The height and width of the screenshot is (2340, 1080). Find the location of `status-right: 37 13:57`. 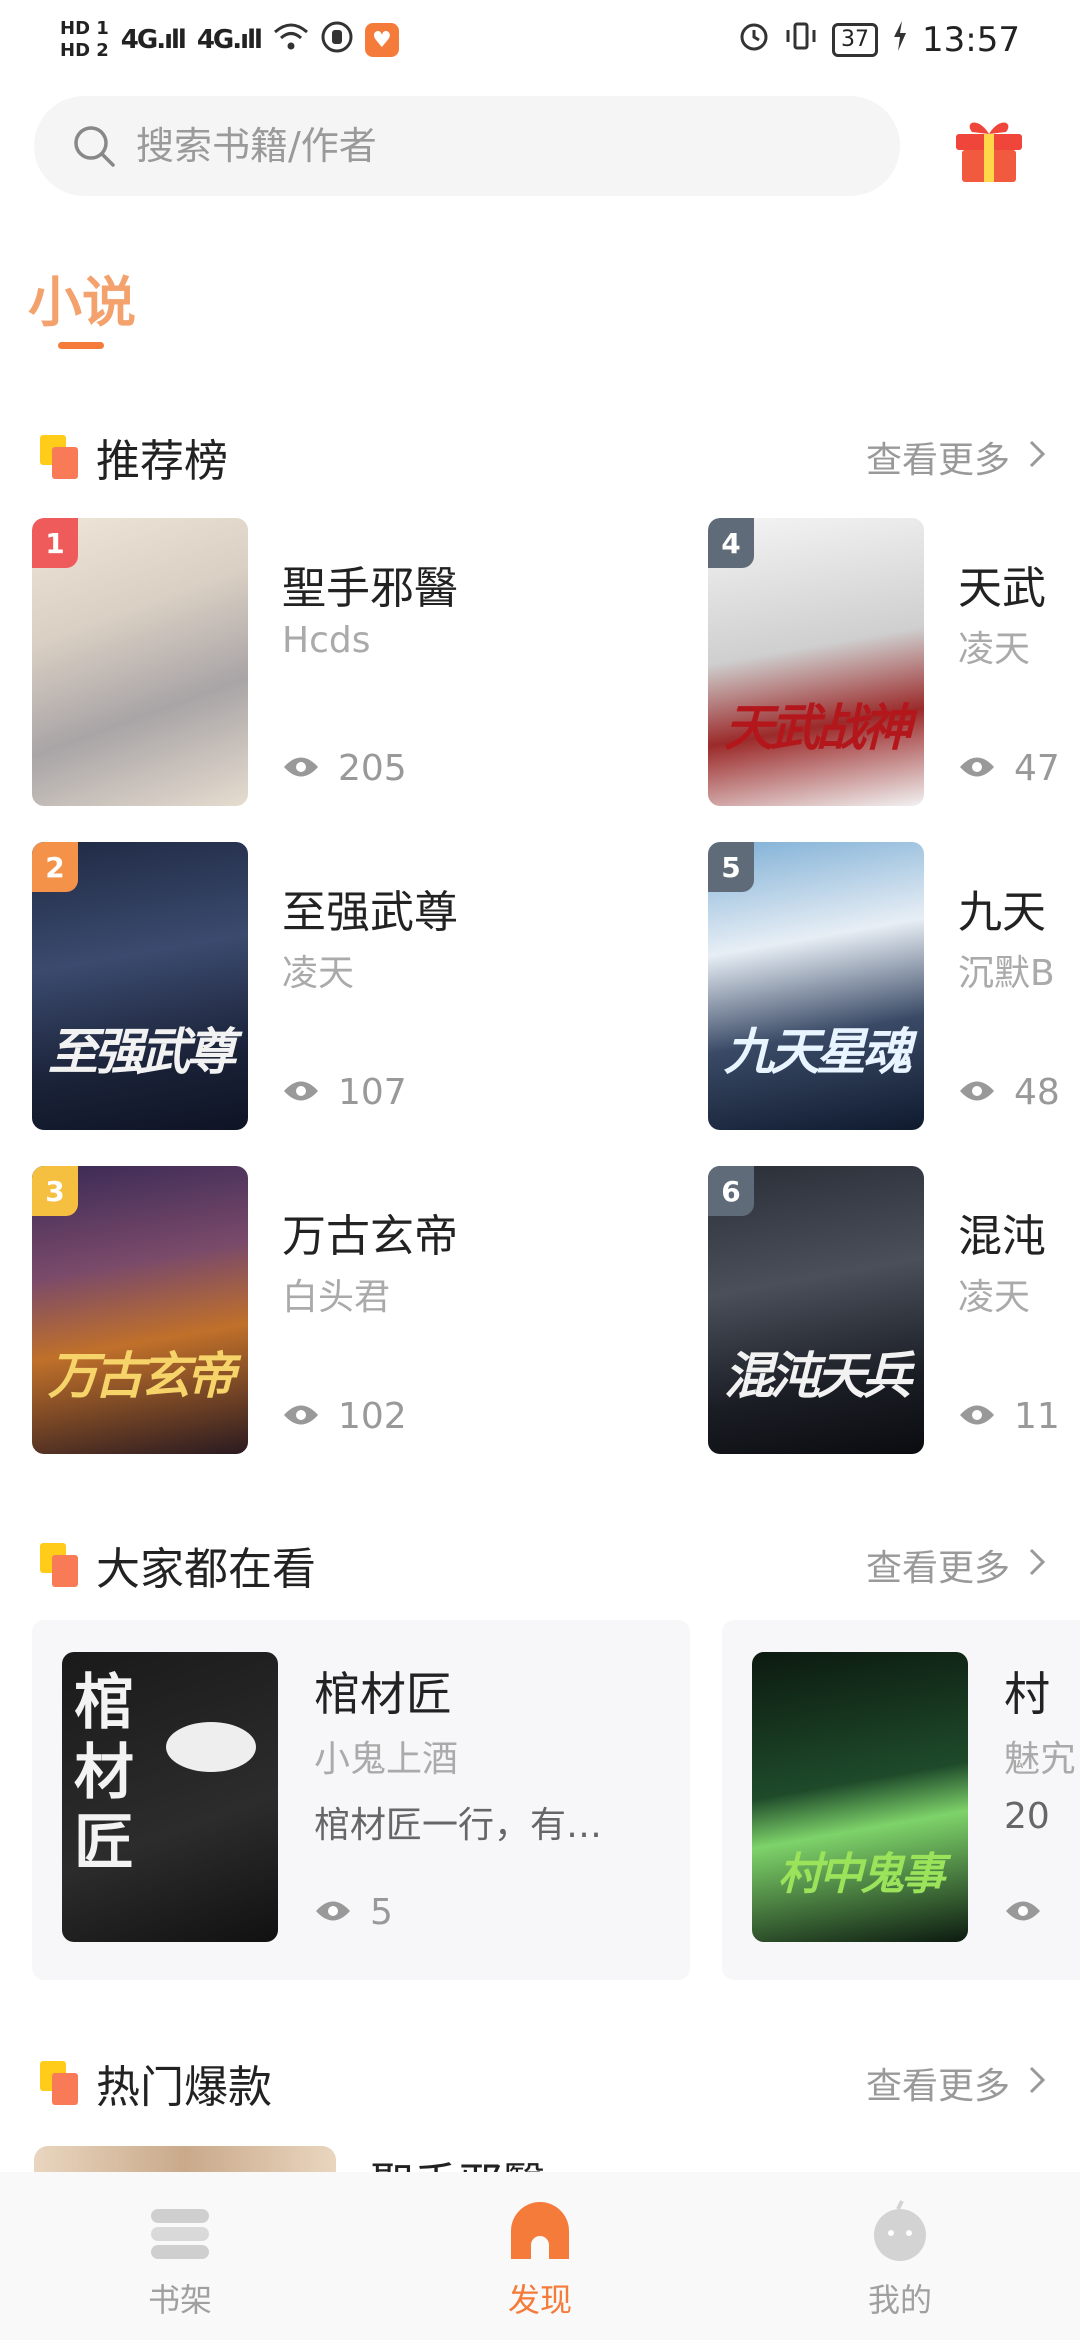

status-right: 37 13:57 is located at coordinates (879, 40).